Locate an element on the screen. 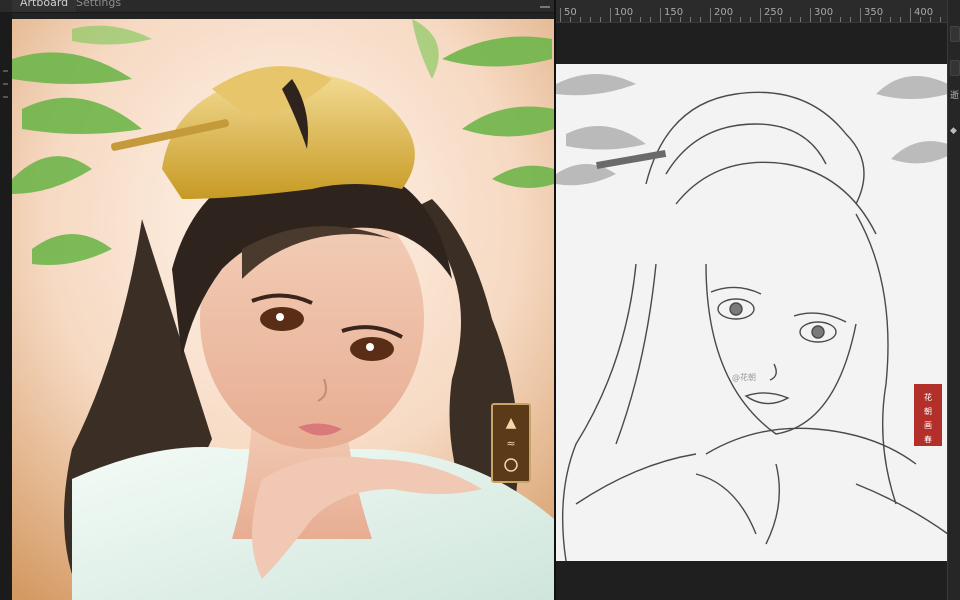 The width and height of the screenshot is (960, 600). svg-text: 朝 is located at coordinates (928, 411).